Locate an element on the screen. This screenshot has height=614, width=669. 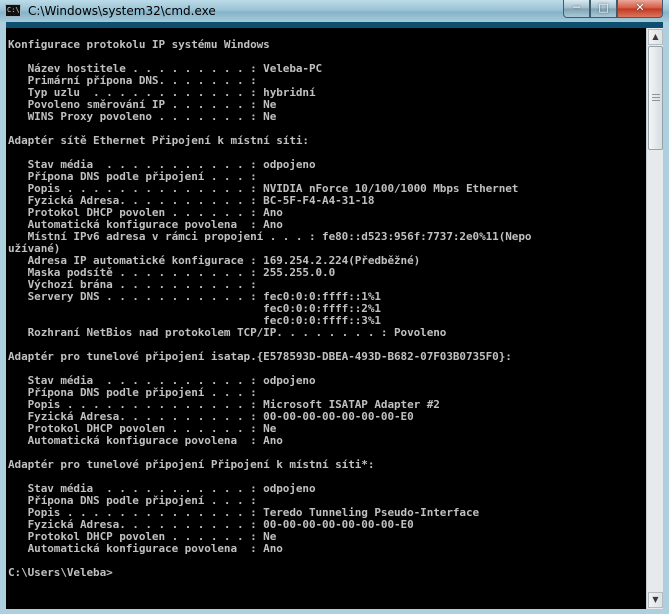
window-frame-bottom is located at coordinates (334, 611).